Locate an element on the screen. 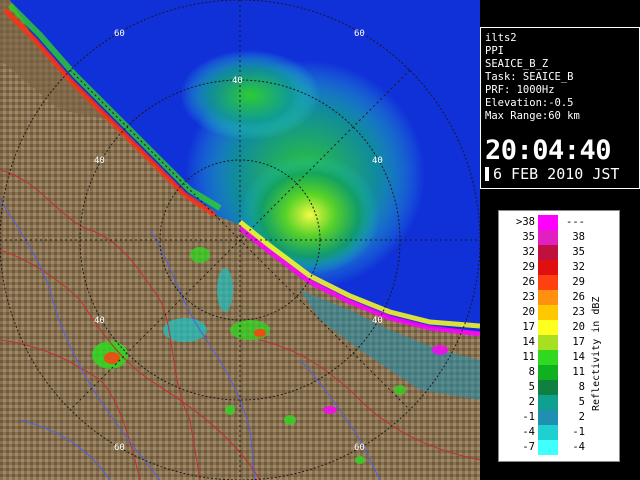 The height and width of the screenshot is (480, 640). legend-row: -4 -1 is located at coordinates (557, 432).